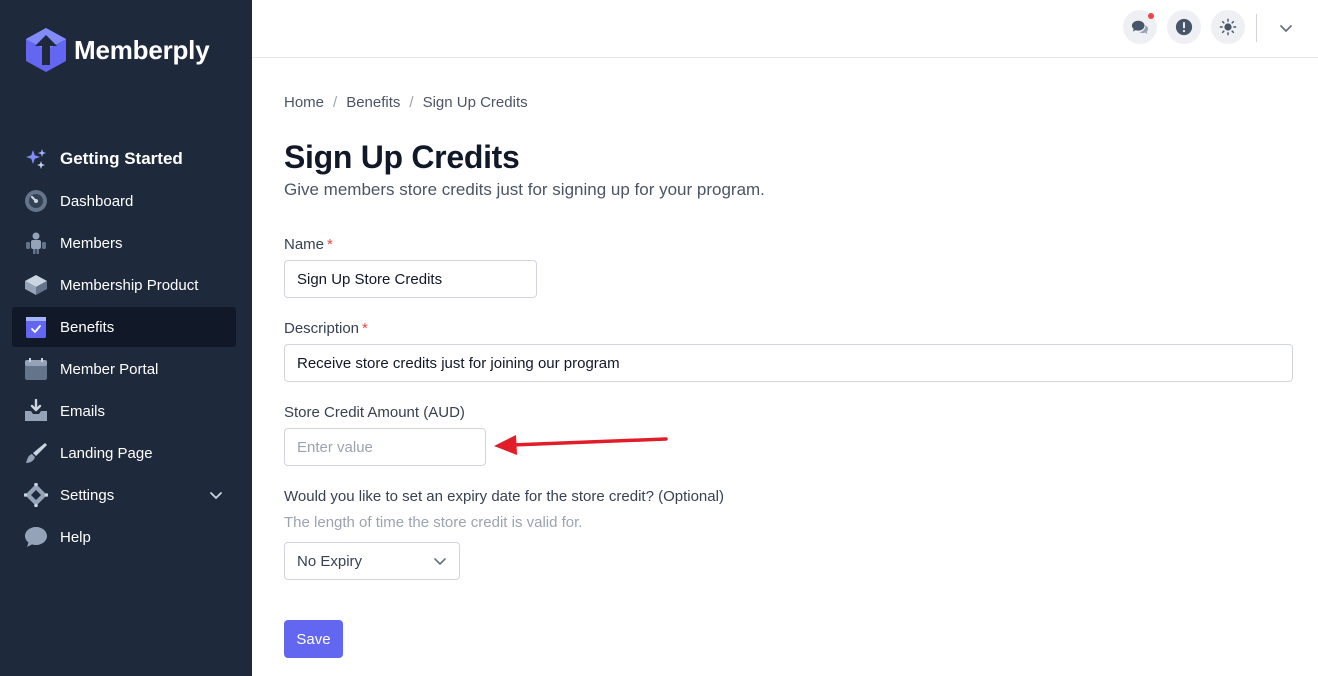  What do you see at coordinates (304, 244) in the screenshot?
I see `name-label-text: Name` at bounding box center [304, 244].